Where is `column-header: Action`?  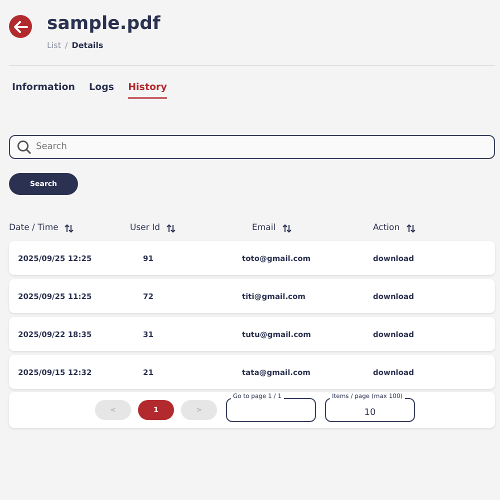 column-header: Action is located at coordinates (386, 228).